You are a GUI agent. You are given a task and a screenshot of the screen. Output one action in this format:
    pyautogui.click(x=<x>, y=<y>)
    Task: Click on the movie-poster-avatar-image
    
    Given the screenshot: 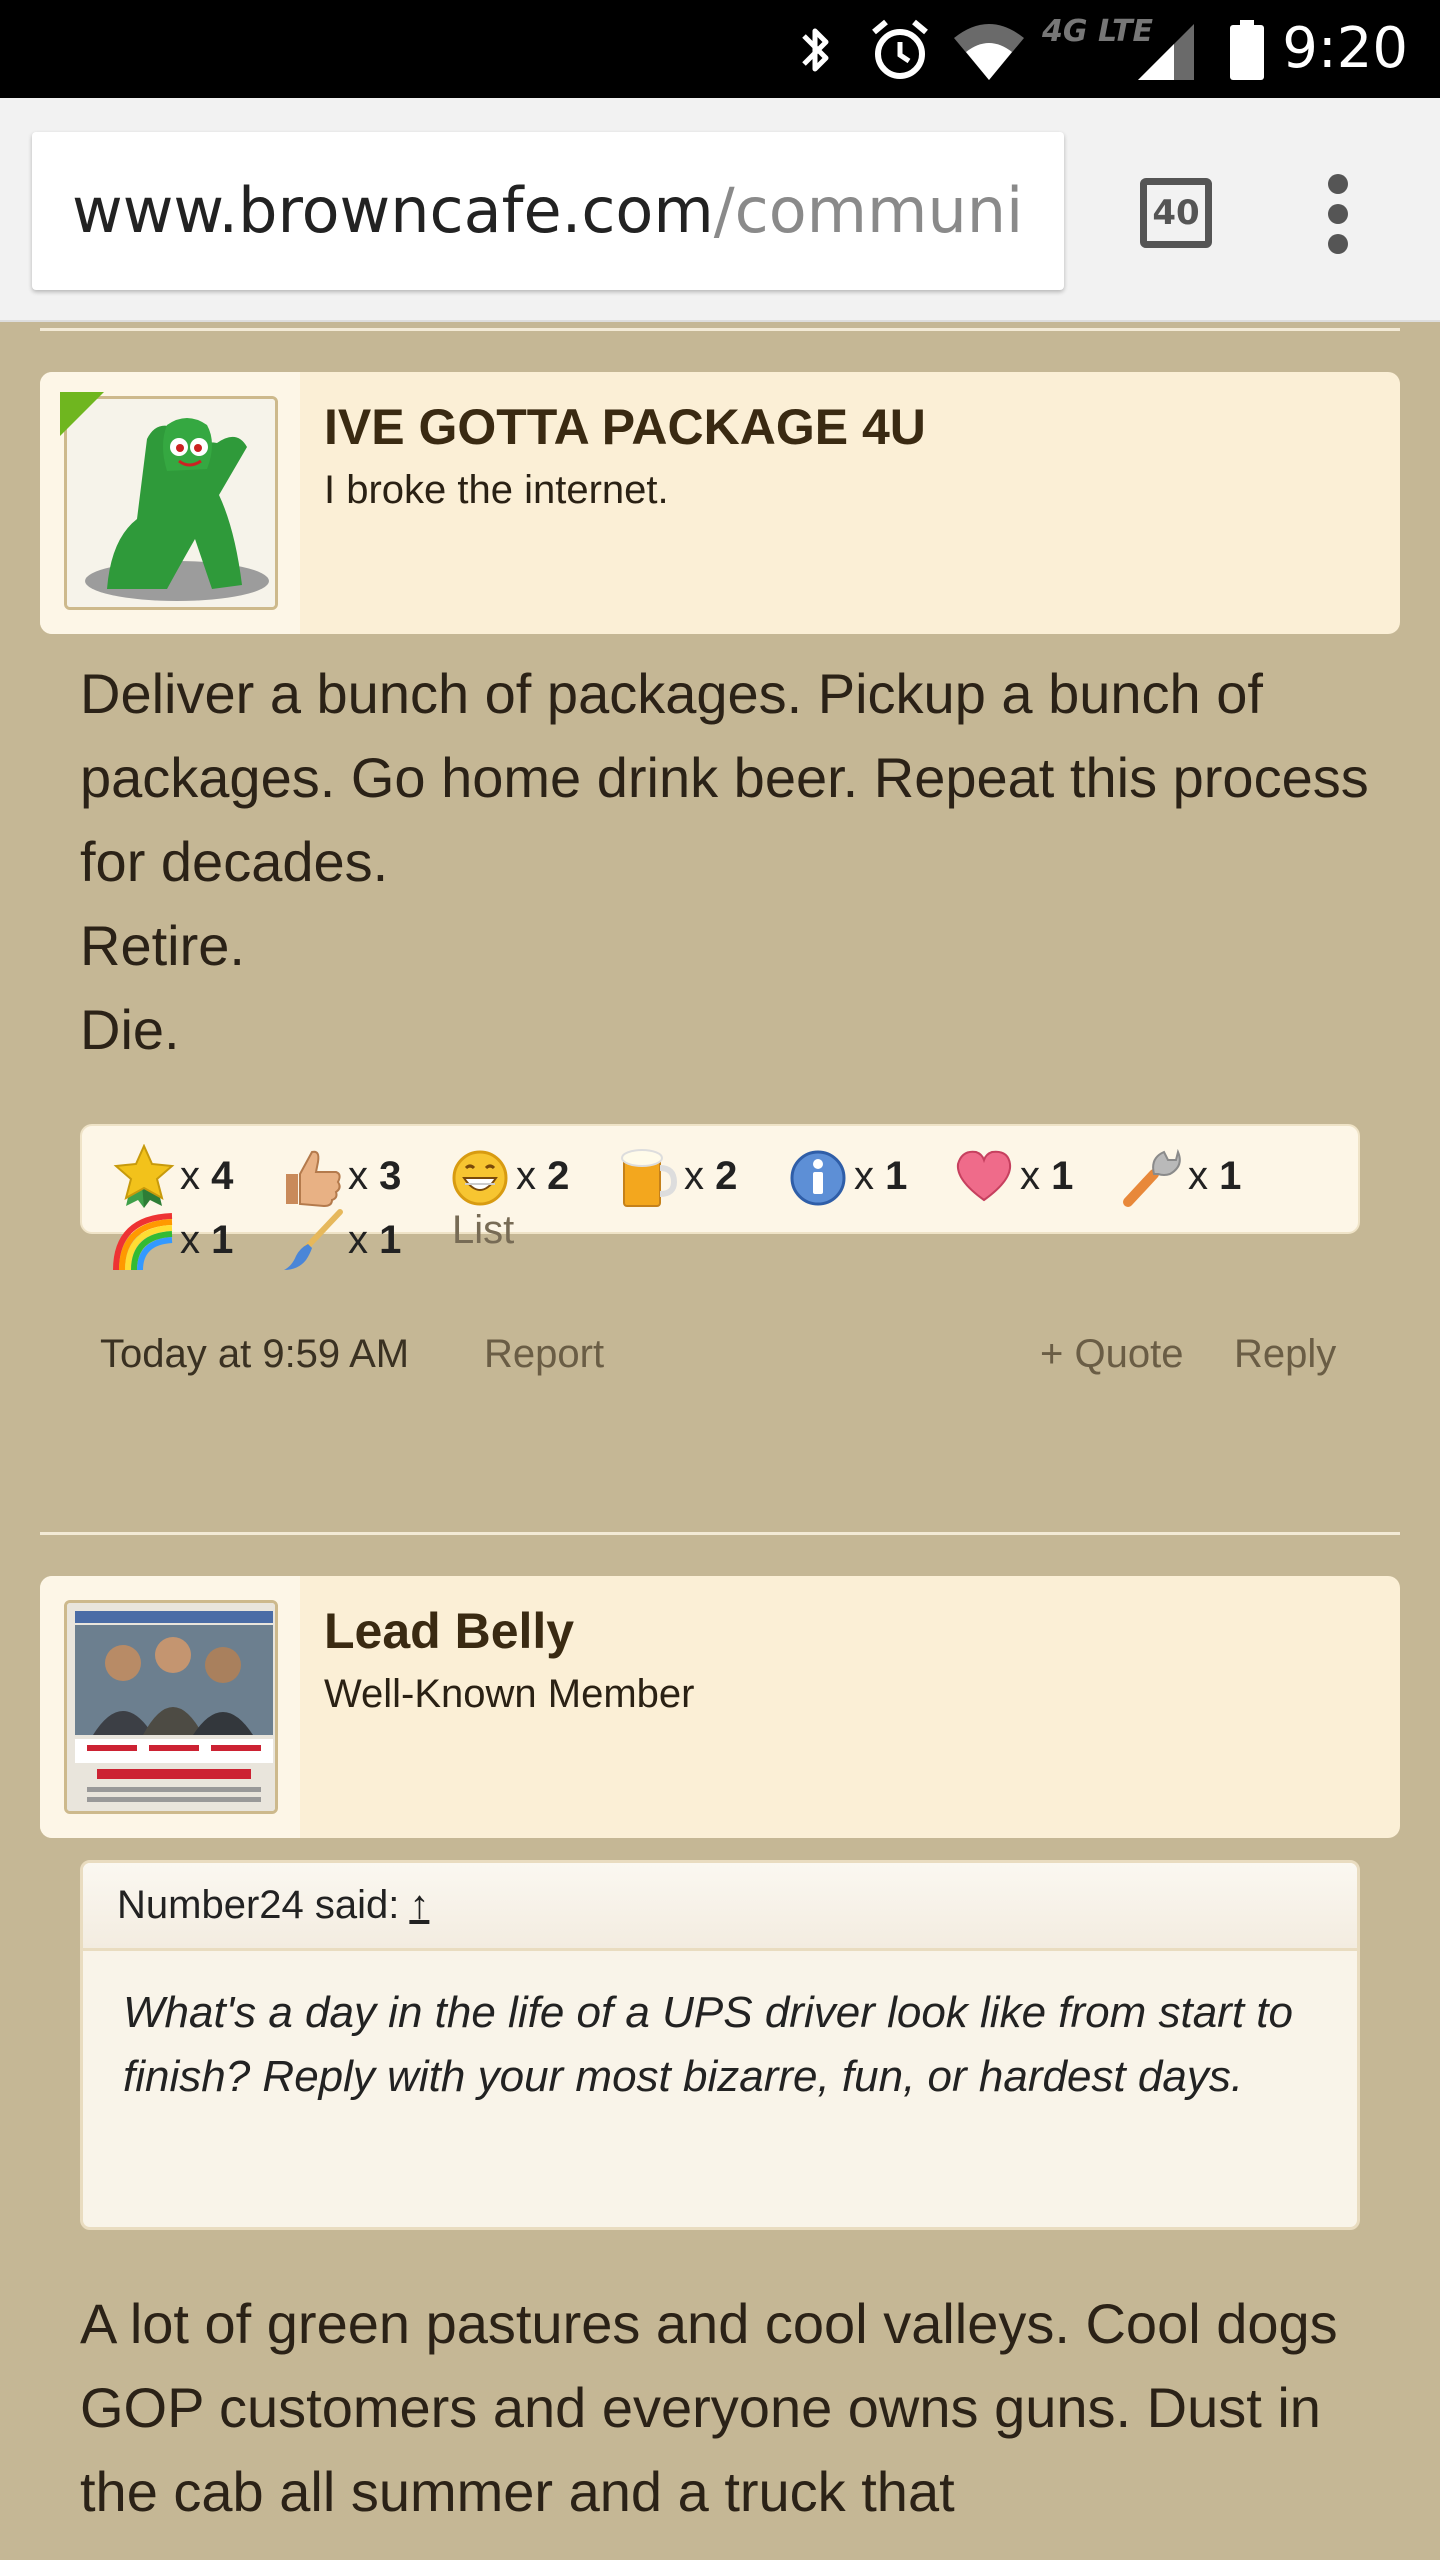 What is the action you would take?
    pyautogui.click(x=171, y=1707)
    